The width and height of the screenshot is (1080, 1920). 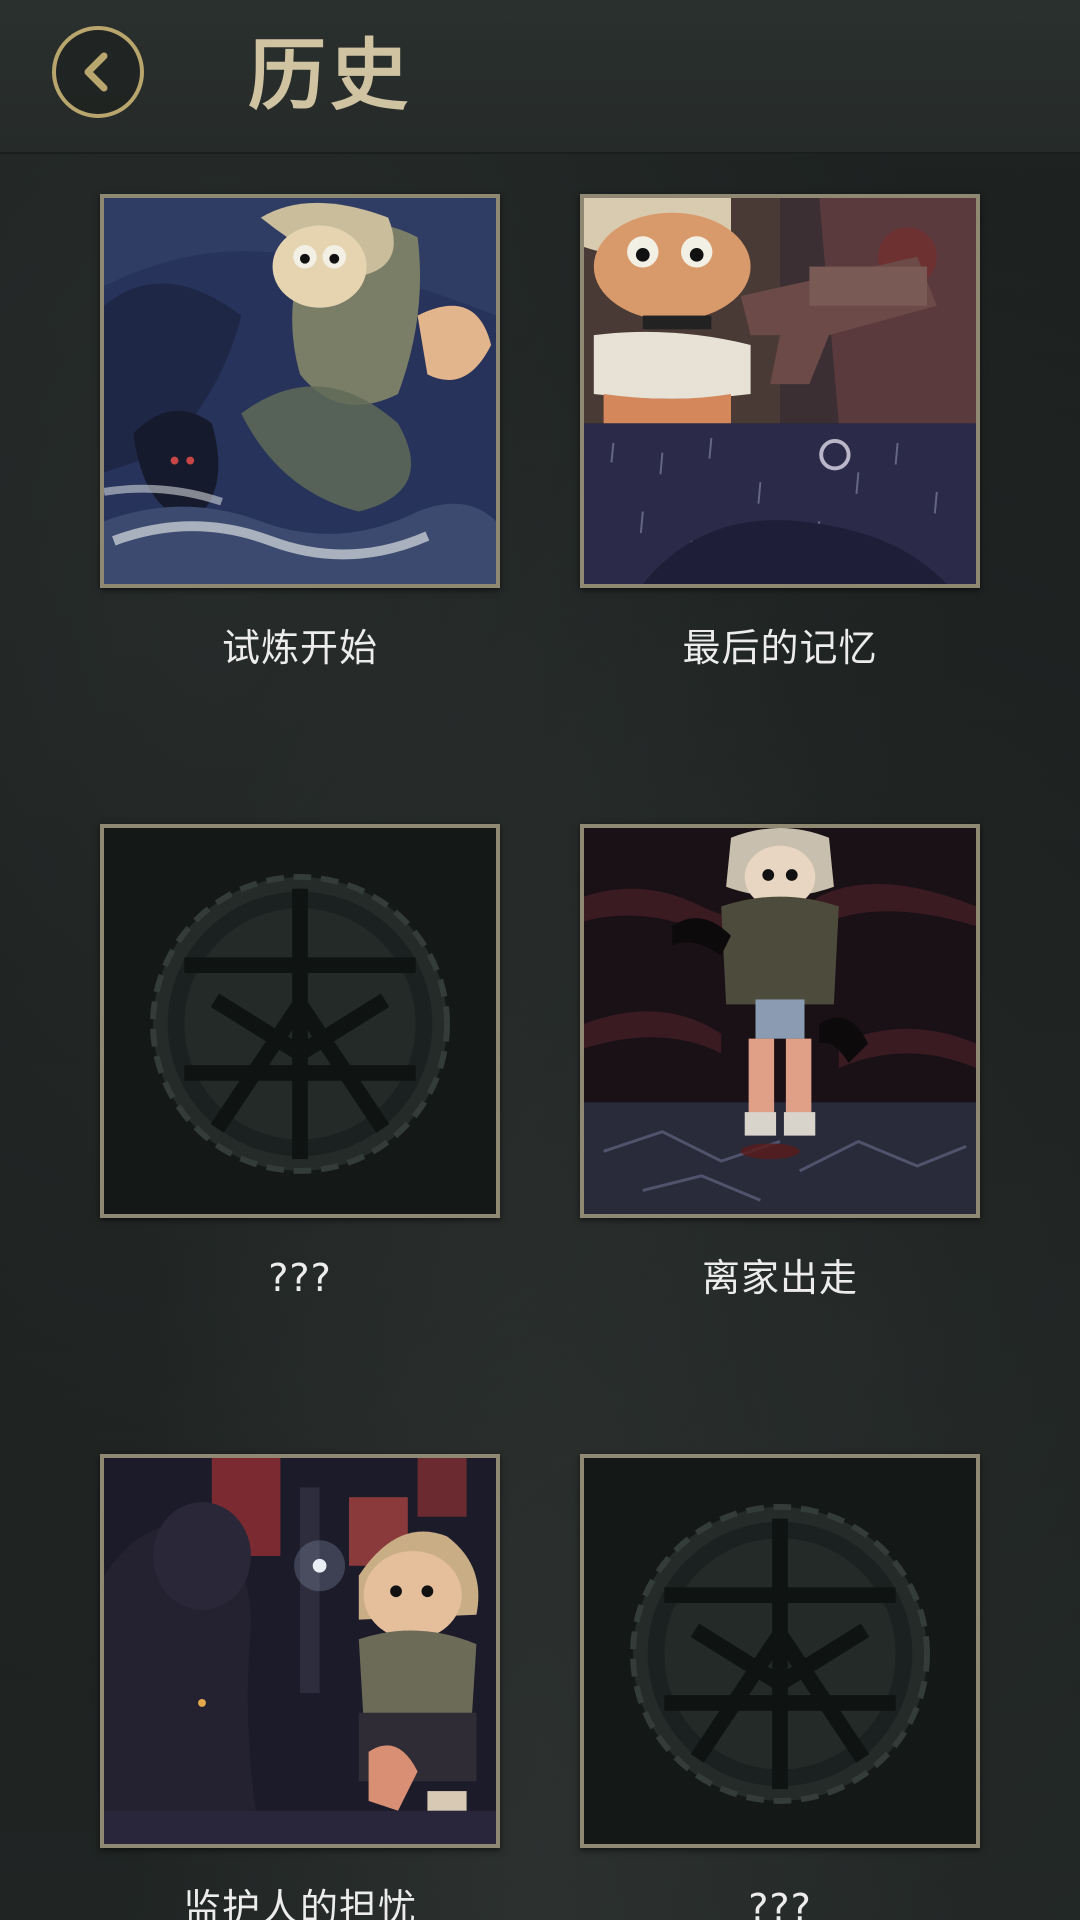 I want to click on illustration-trial-start, so click(x=300, y=391).